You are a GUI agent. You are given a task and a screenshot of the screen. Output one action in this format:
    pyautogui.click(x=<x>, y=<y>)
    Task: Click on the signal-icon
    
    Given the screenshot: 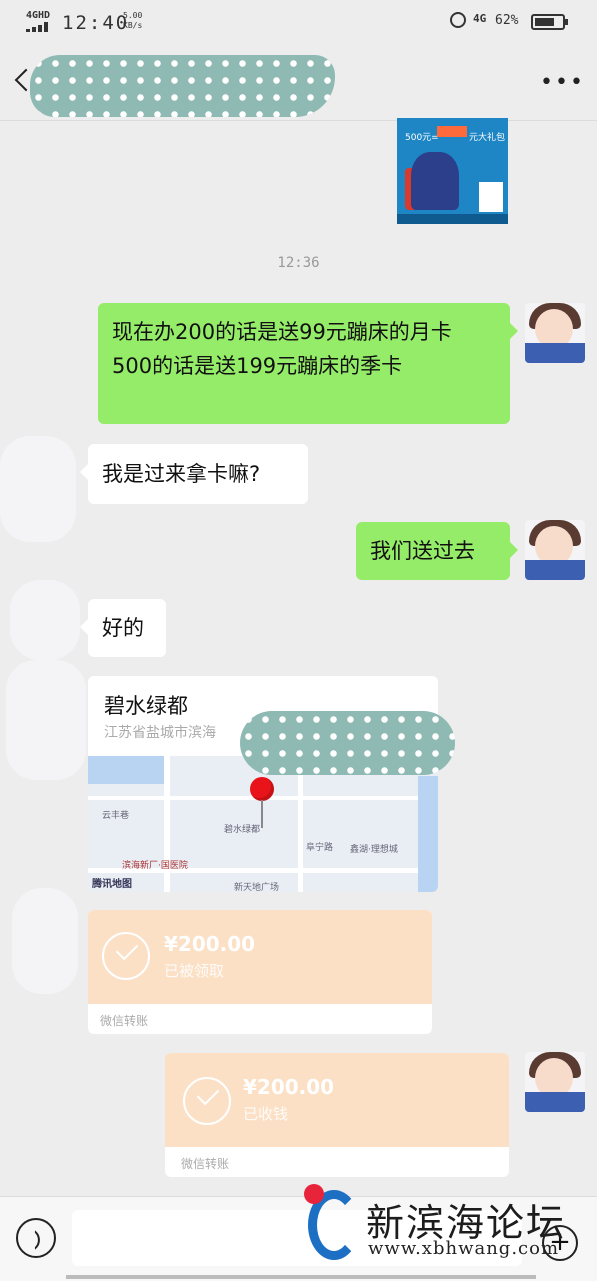 What is the action you would take?
    pyautogui.click(x=38, y=27)
    